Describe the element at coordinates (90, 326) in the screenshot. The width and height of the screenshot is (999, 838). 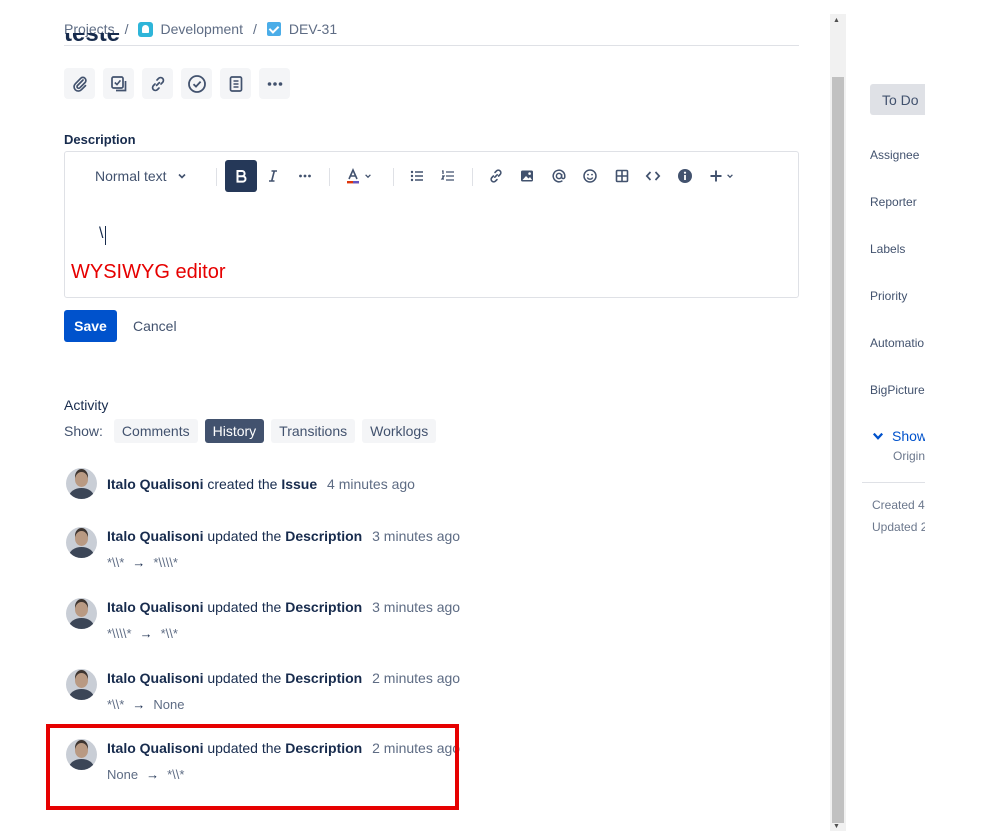
I see `save-button: Save` at that location.